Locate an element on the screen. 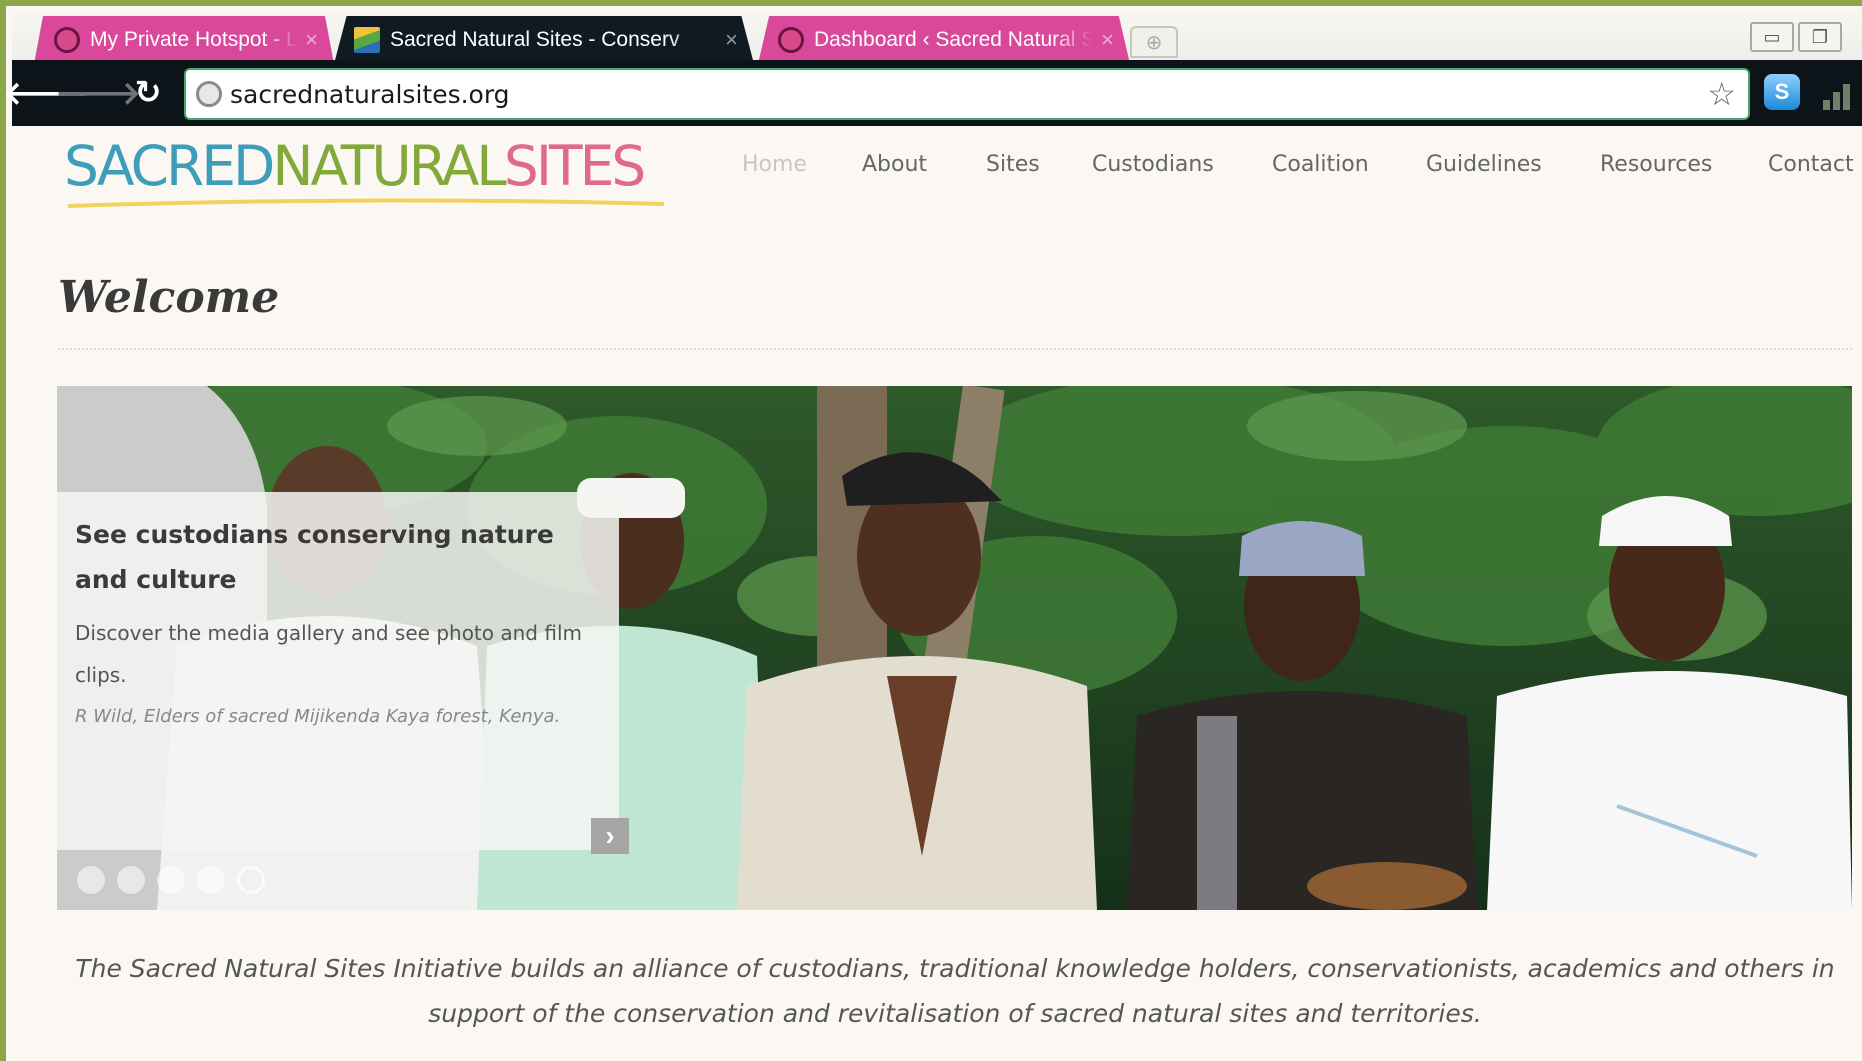 The image size is (1862, 1061). chevron-right-icon: › is located at coordinates (610, 835).